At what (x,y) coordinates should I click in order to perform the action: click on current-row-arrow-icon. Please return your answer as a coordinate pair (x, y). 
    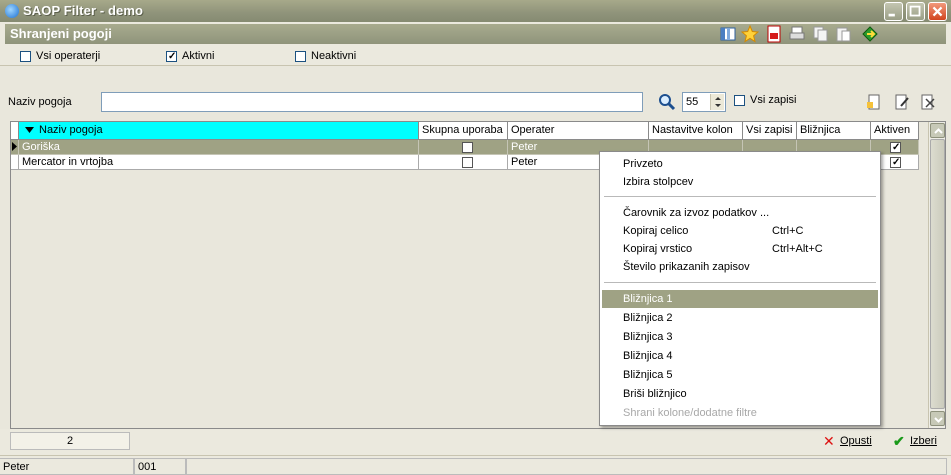
    Looking at the image, I should click on (14, 146).